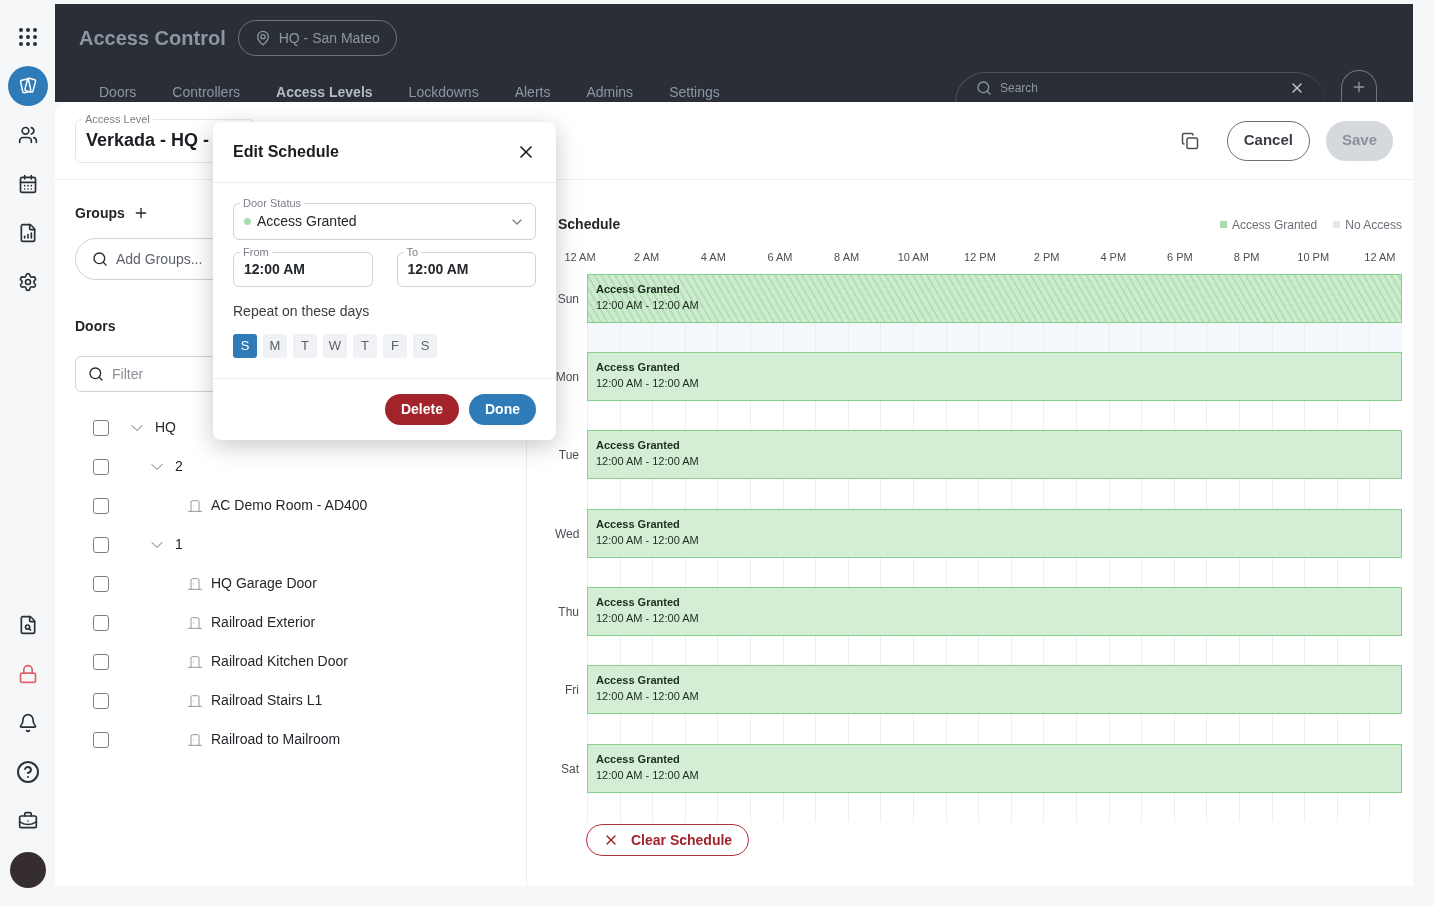 The image size is (1434, 906). Describe the element at coordinates (1246, 257) in the screenshot. I see `hour-label: 8 PM` at that location.